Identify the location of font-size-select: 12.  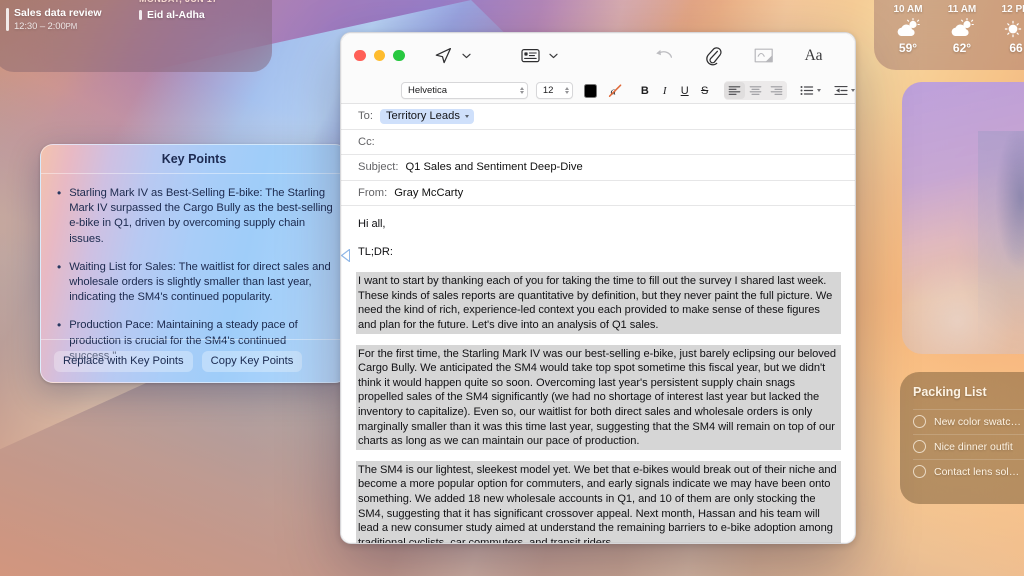
(554, 90).